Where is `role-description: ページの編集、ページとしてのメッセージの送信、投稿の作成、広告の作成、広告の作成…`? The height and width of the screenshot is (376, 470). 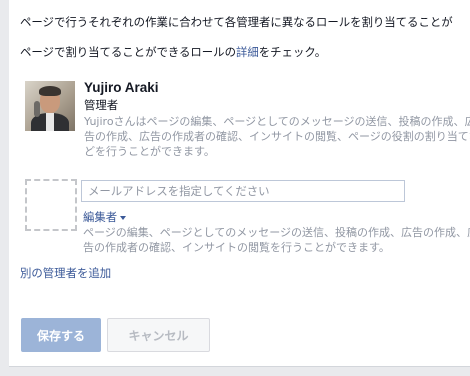 role-description: ページの編集、ページとしてのメッセージの送信、投稿の作成、広告の作成、広告の作成… is located at coordinates (276, 240).